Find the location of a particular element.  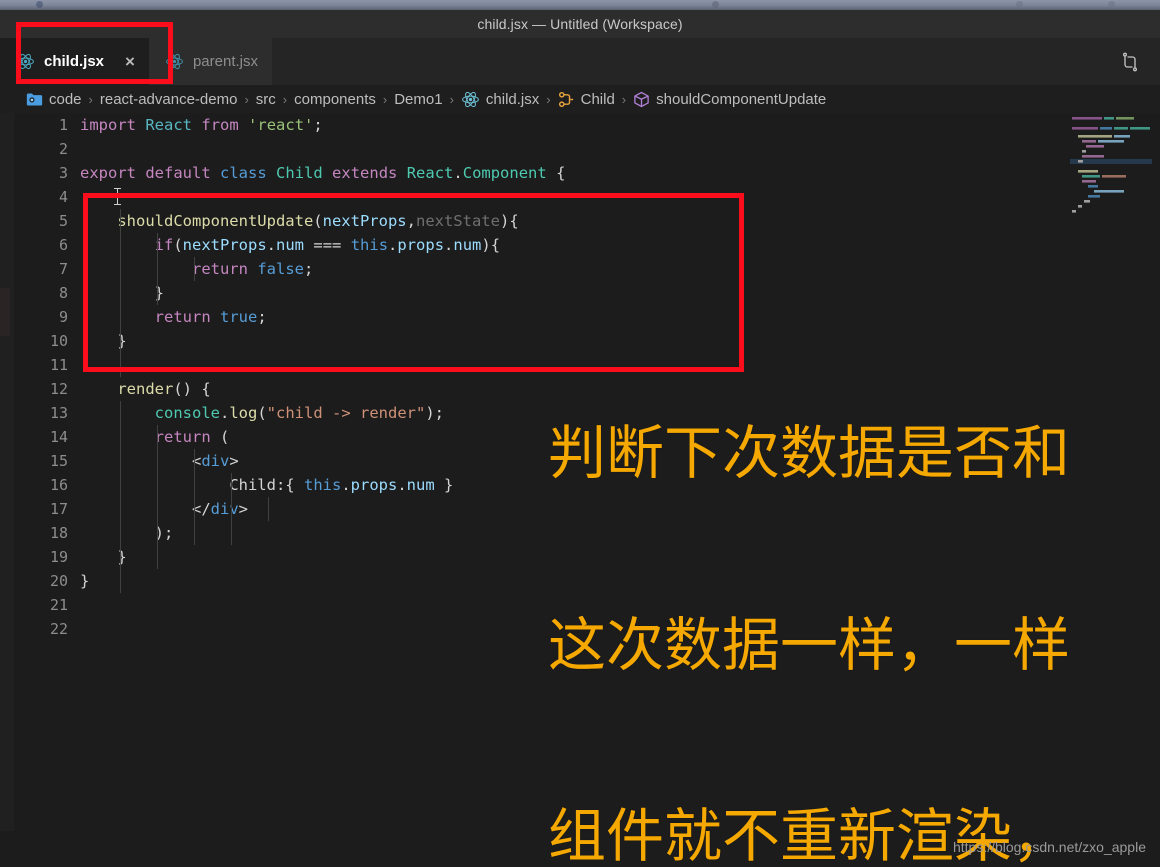

line-number: 9 is located at coordinates (63, 317).